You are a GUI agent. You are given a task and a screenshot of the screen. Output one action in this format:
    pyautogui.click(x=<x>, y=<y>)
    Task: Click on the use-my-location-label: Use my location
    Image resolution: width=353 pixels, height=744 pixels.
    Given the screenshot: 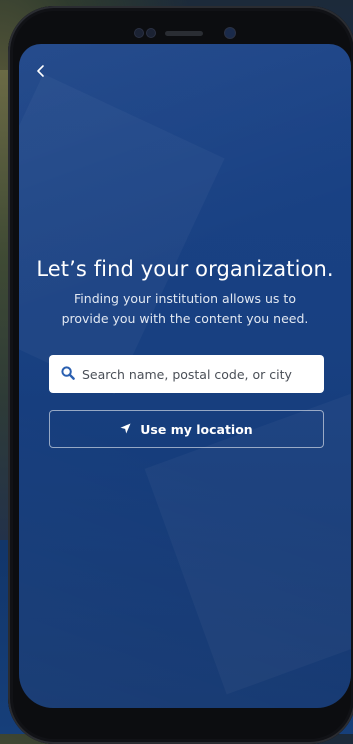 What is the action you would take?
    pyautogui.click(x=196, y=429)
    